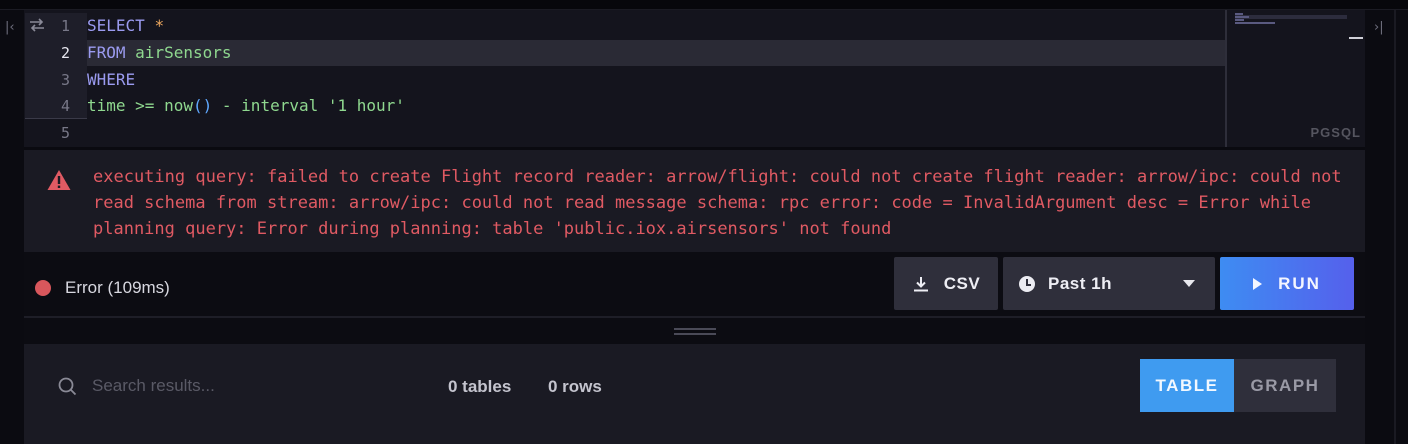  What do you see at coordinates (55, 78) in the screenshot?
I see `line-gutter: 1 2 3 4 5` at bounding box center [55, 78].